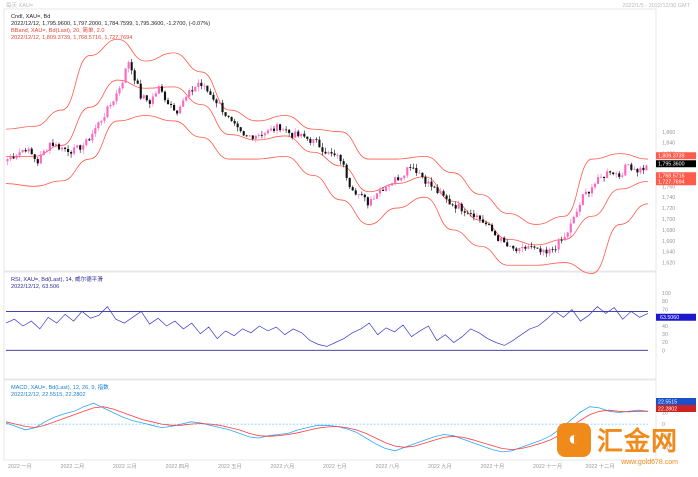 The width and height of the screenshot is (698, 477). Describe the element at coordinates (665, 310) in the screenshot. I see `rsi-y-tick: 70` at that location.